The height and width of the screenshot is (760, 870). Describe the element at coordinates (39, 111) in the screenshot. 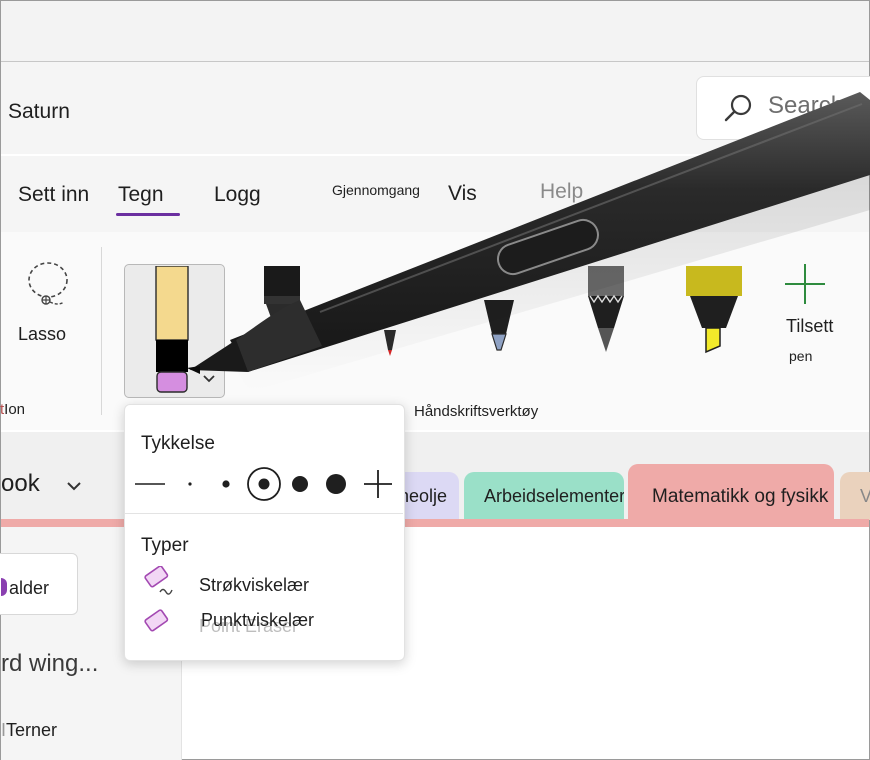

I see `app-title: Saturn` at that location.